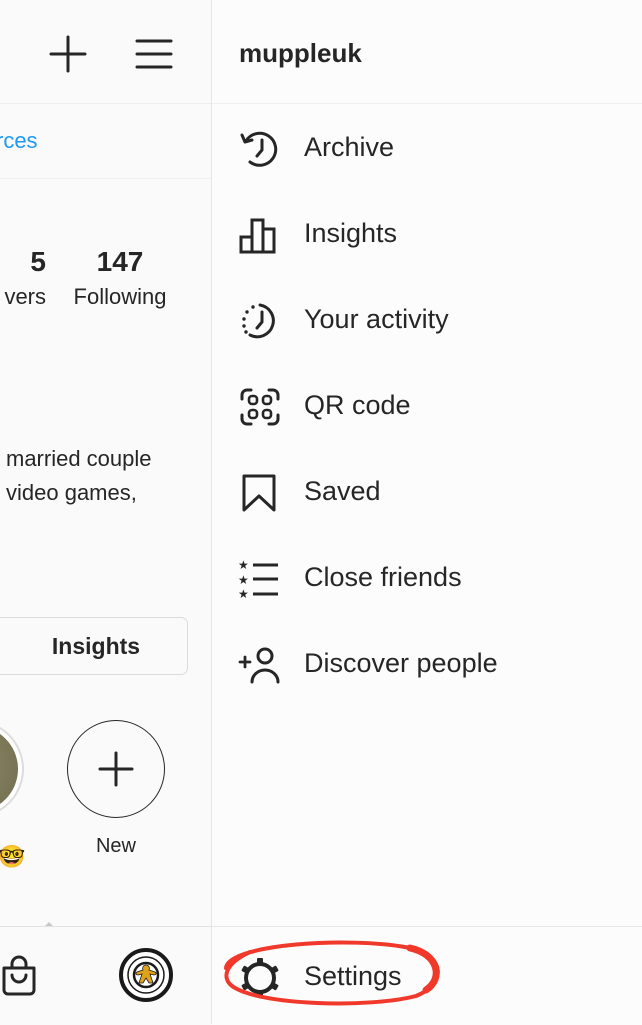 This screenshot has width=642, height=1025. I want to click on menu-item-your-activity: Your activity, so click(427, 320).